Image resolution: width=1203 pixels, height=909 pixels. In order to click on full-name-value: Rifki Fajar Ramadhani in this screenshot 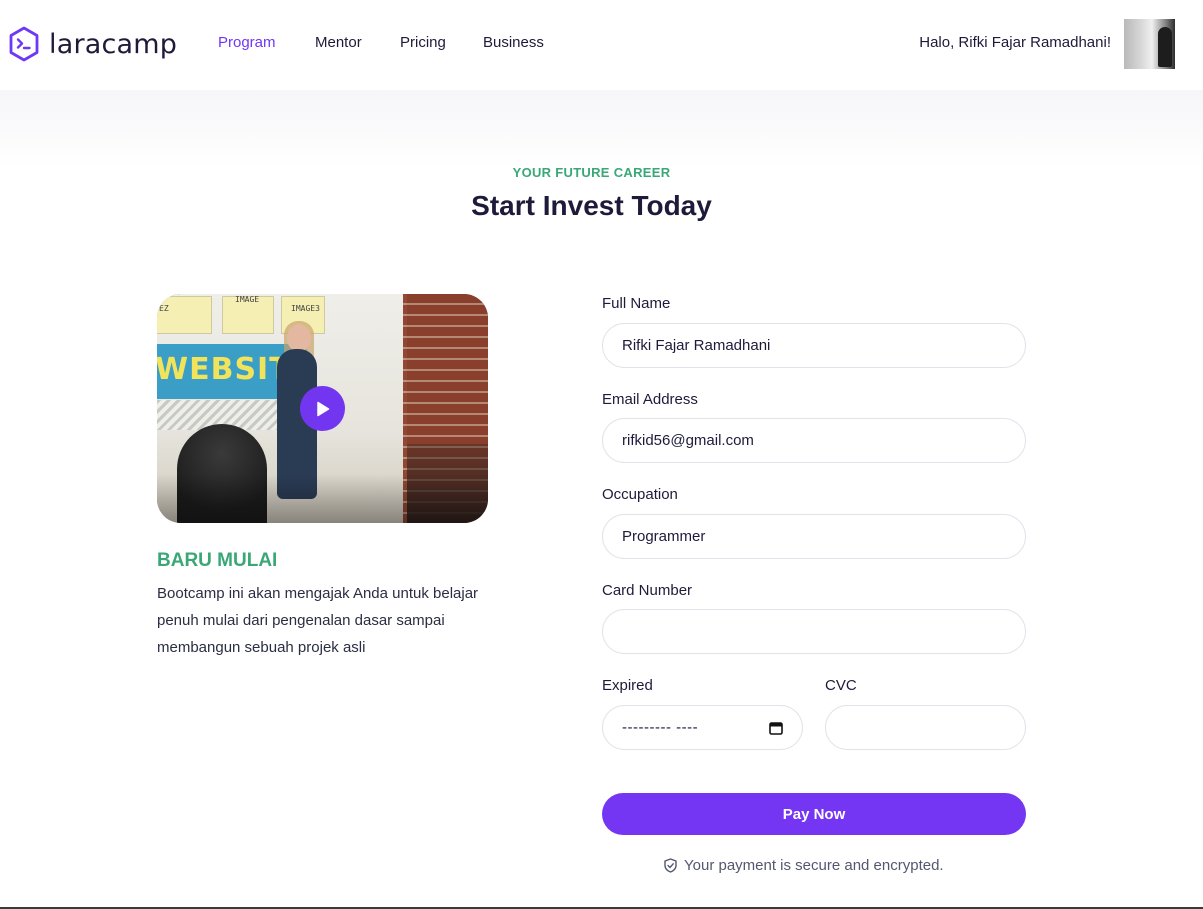, I will do `click(696, 345)`.